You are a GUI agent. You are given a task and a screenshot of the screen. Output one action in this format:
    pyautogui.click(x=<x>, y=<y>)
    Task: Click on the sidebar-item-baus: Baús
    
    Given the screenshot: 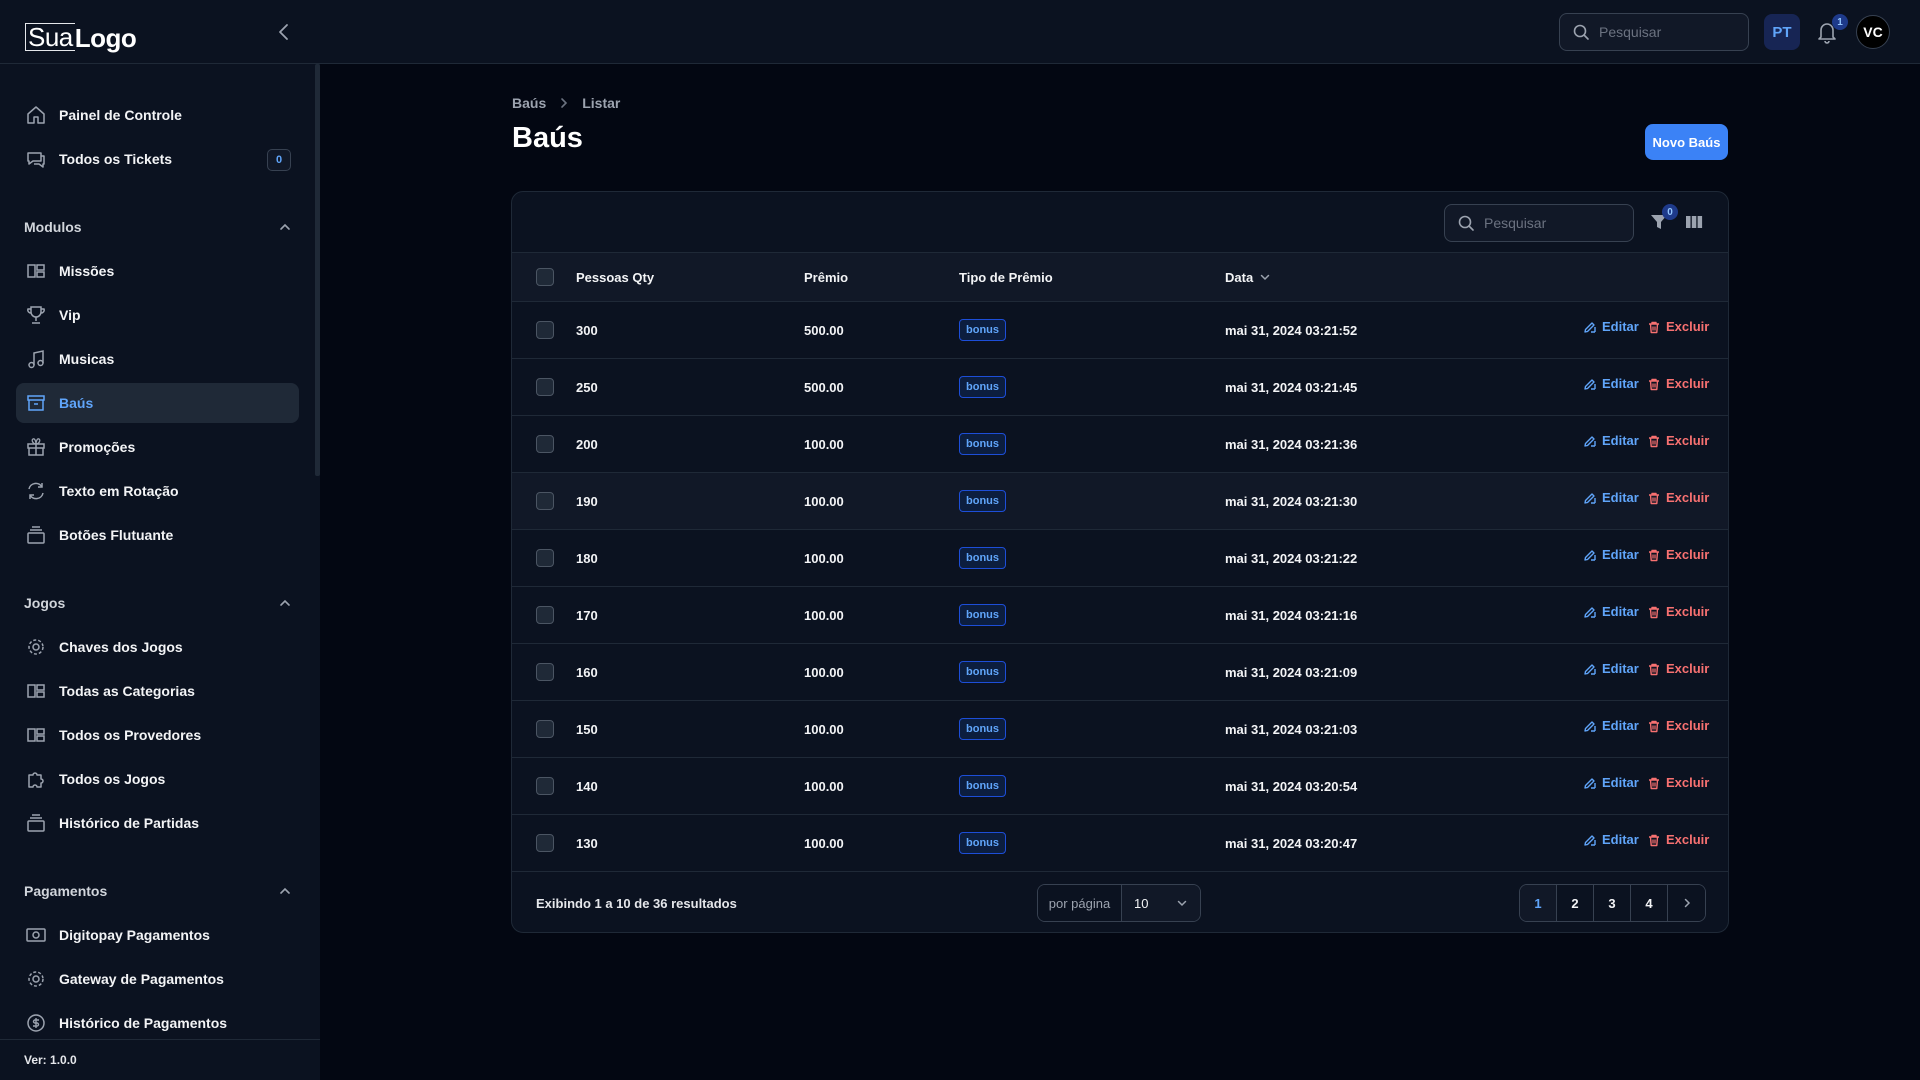 What is the action you would take?
    pyautogui.click(x=157, y=403)
    